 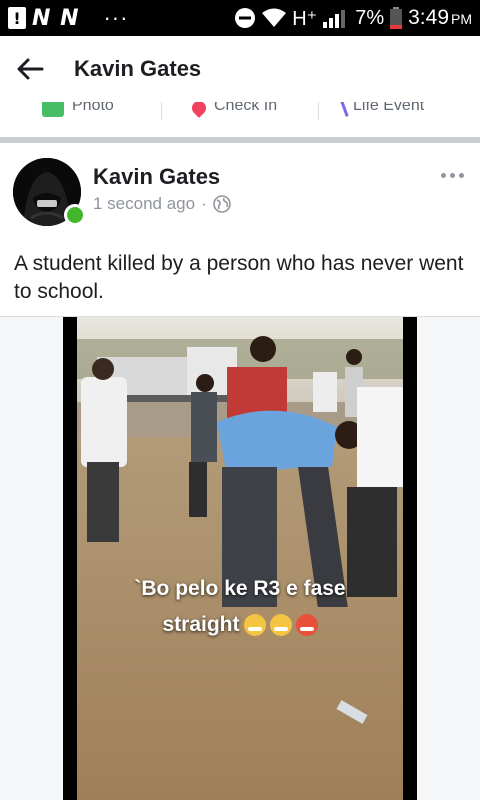 What do you see at coordinates (443, 175) in the screenshot?
I see `more-dots-icon` at bounding box center [443, 175].